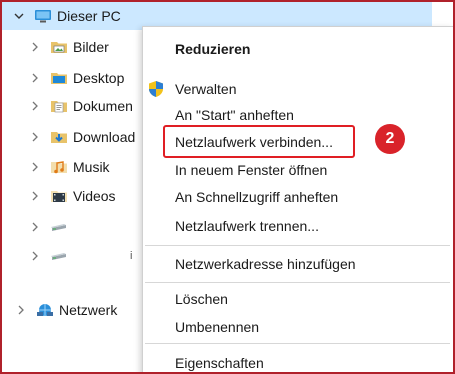 This screenshot has width=455, height=374. Describe the element at coordinates (59, 47) in the screenshot. I see `pictures-folder-icon` at that location.